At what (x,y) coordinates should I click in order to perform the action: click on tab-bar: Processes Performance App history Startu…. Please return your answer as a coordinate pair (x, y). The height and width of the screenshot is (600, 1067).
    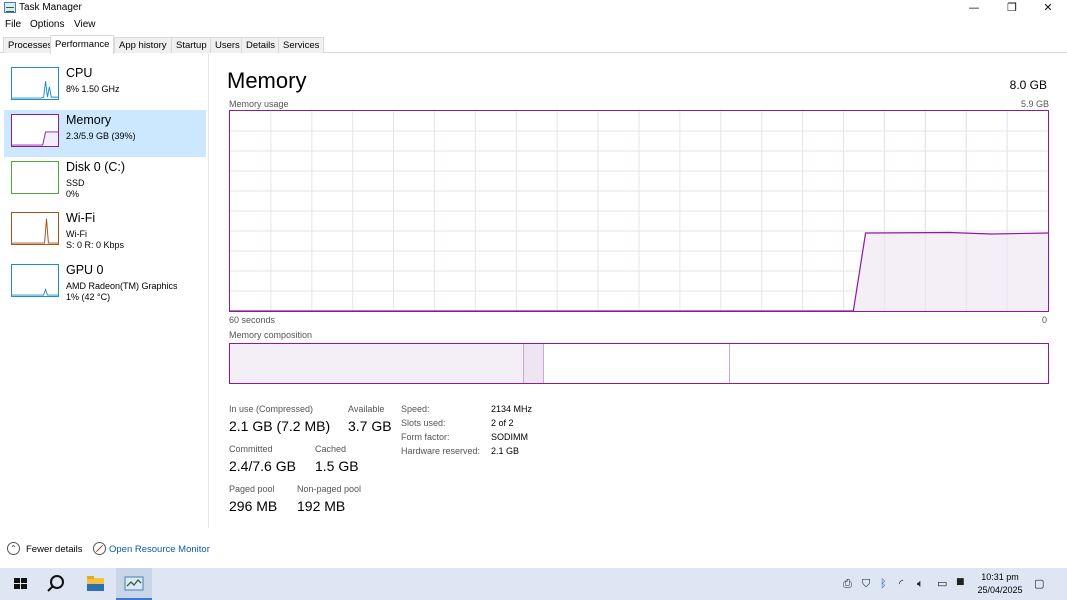
    Looking at the image, I should click on (533, 44).